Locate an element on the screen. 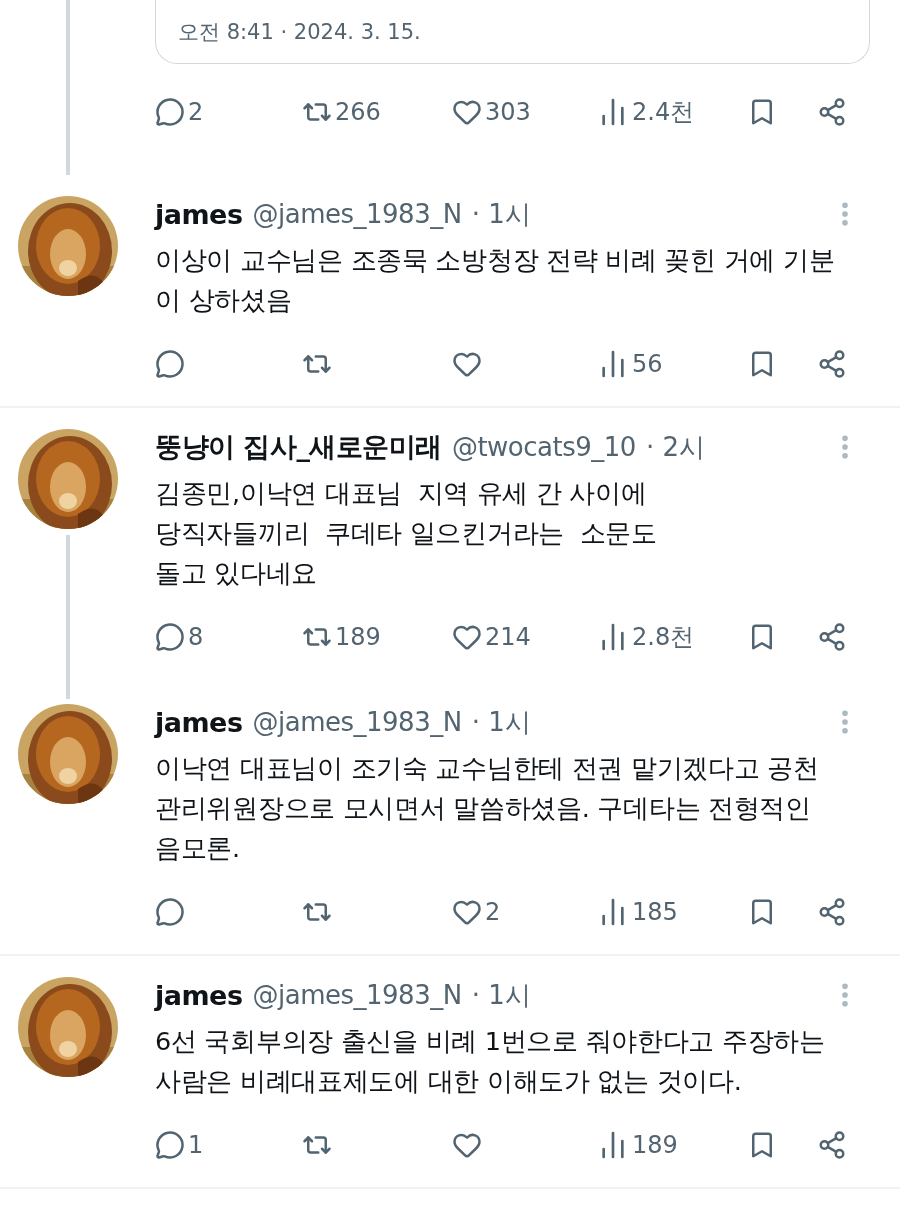 Image resolution: width=900 pixels, height=1219 pixels. user-handle: @twocats9_10 is located at coordinates (543, 447).